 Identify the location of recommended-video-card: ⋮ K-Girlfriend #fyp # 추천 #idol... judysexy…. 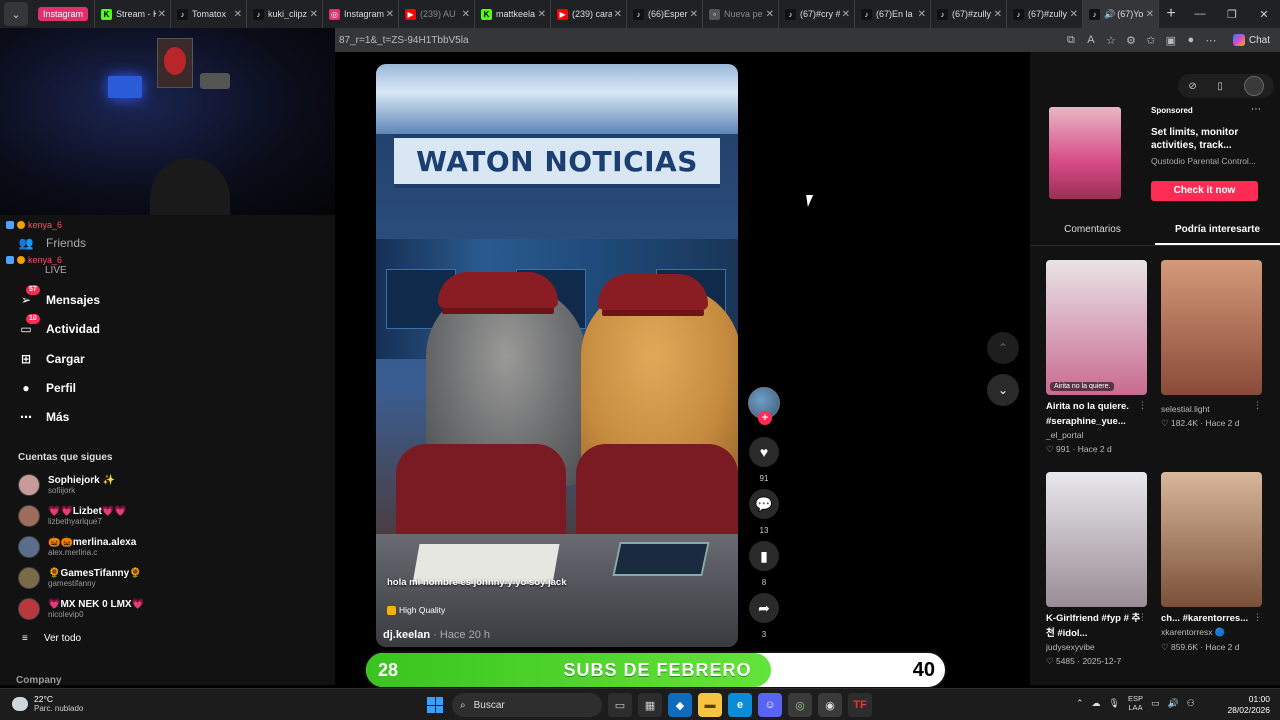
(1096, 569).